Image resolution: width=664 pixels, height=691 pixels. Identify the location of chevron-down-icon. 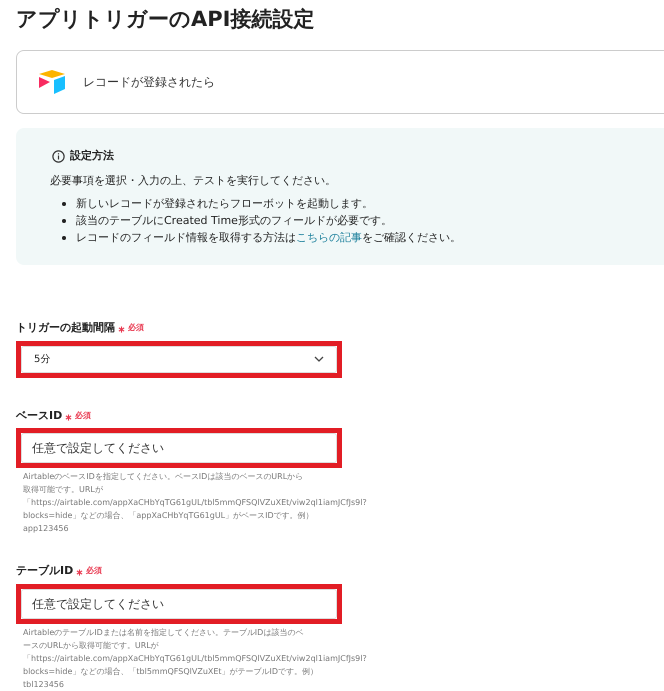
(319, 359).